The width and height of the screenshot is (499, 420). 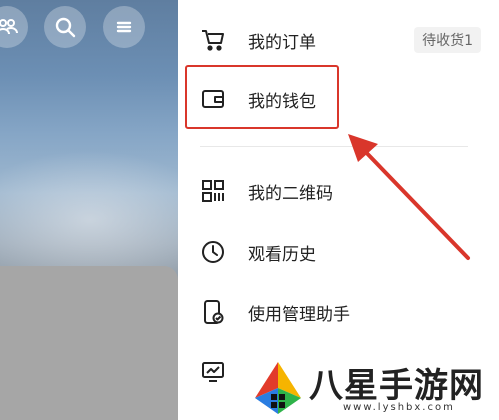 I want to click on qr-code-icon, so click(x=213, y=191).